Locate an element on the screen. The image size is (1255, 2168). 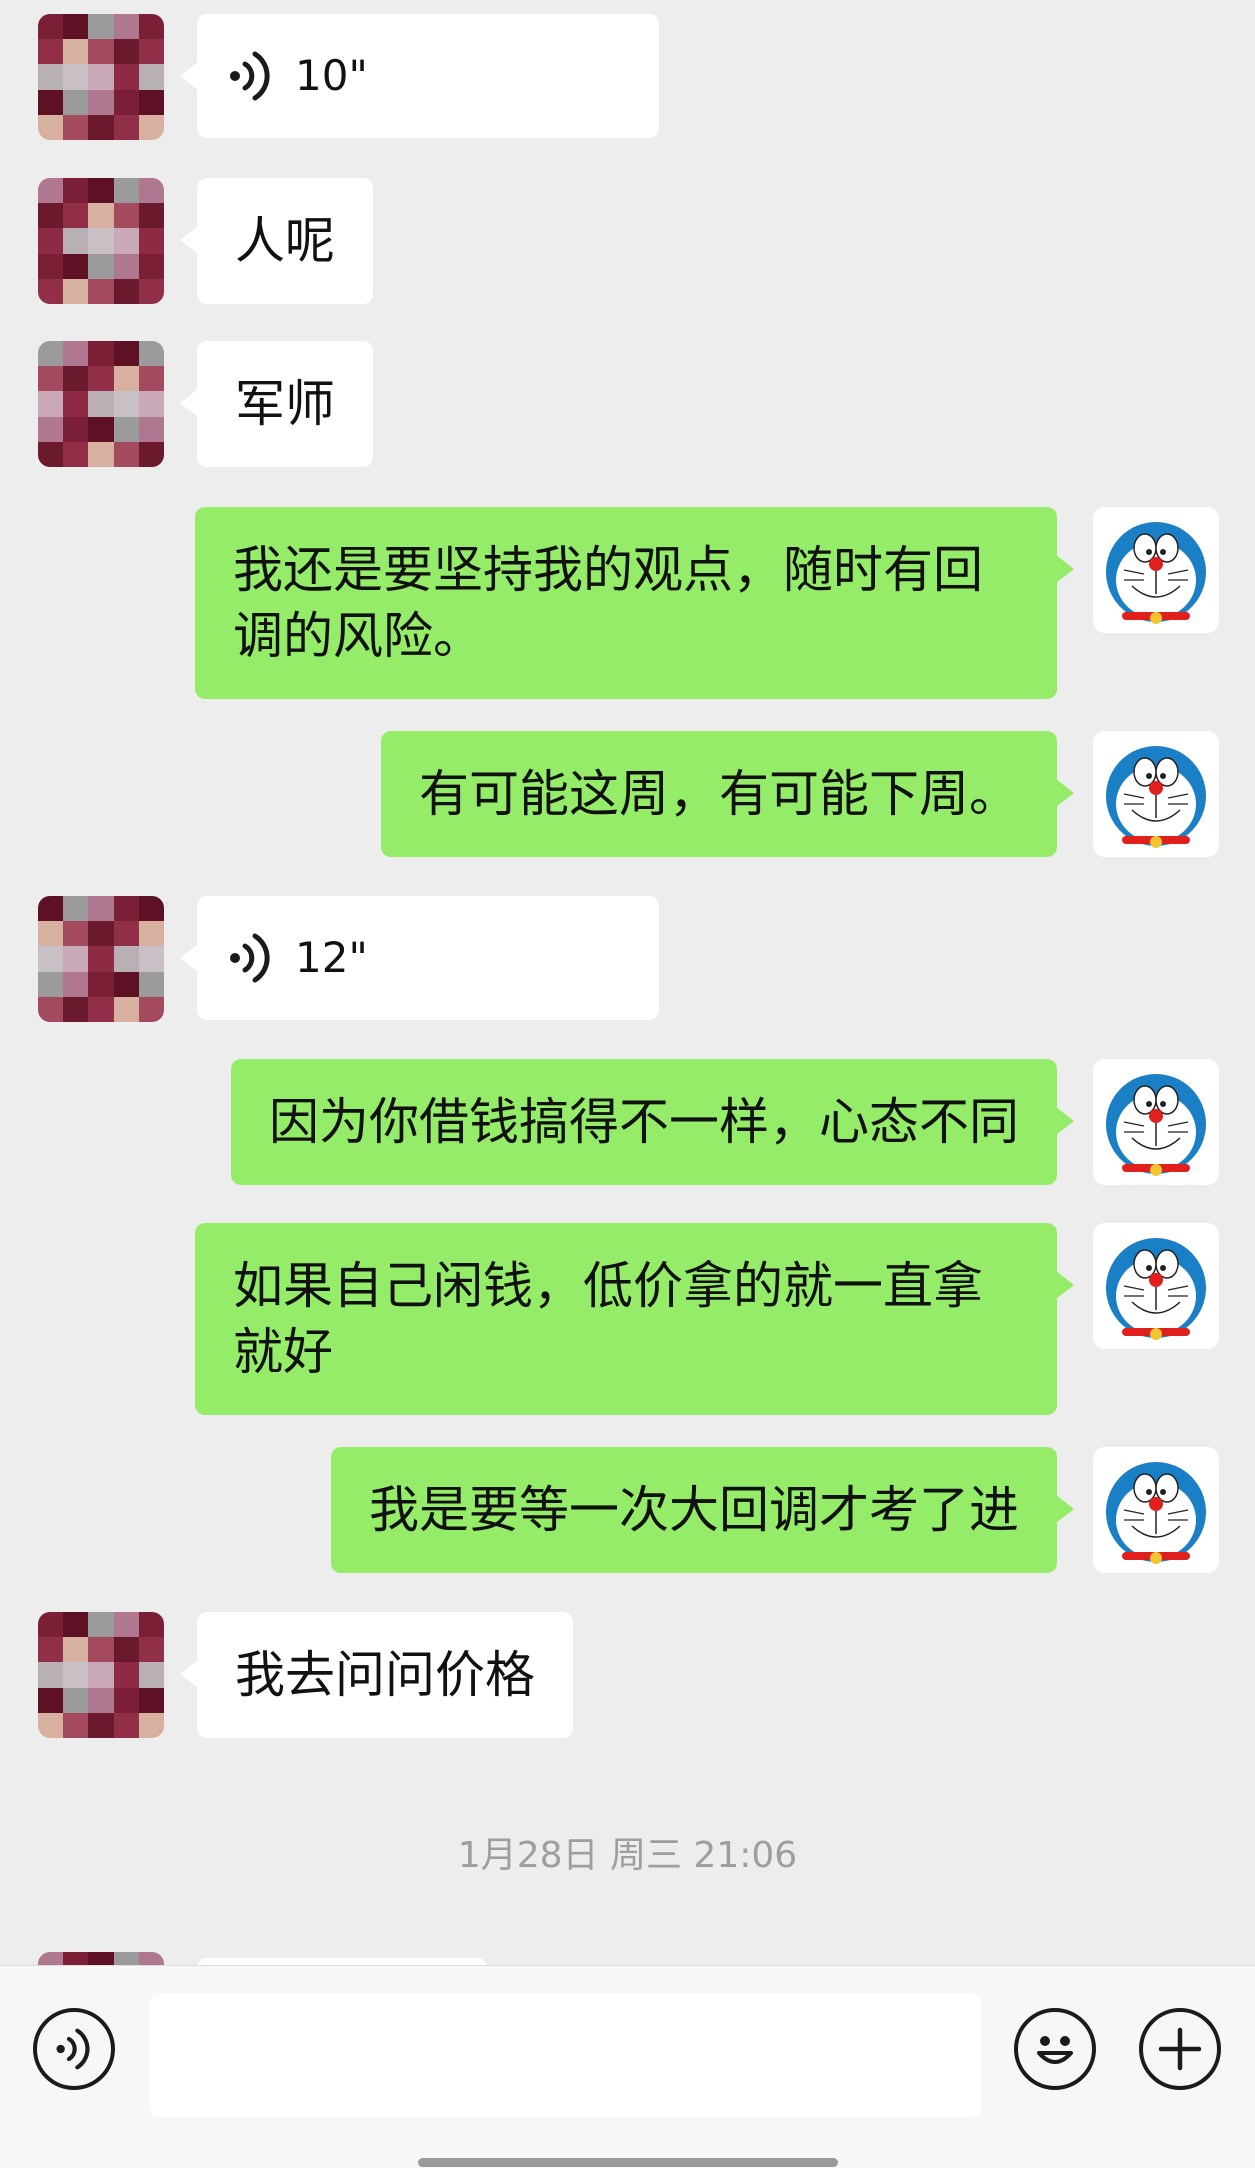
voice-input-button is located at coordinates (74, 2049).